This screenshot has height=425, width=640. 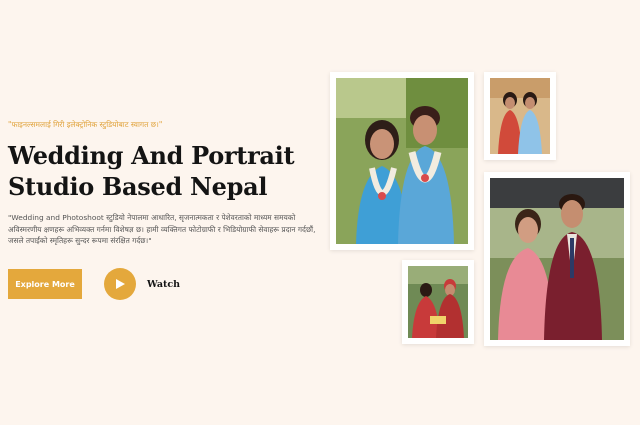 I want to click on couple-suit-image, so click(x=557, y=259).